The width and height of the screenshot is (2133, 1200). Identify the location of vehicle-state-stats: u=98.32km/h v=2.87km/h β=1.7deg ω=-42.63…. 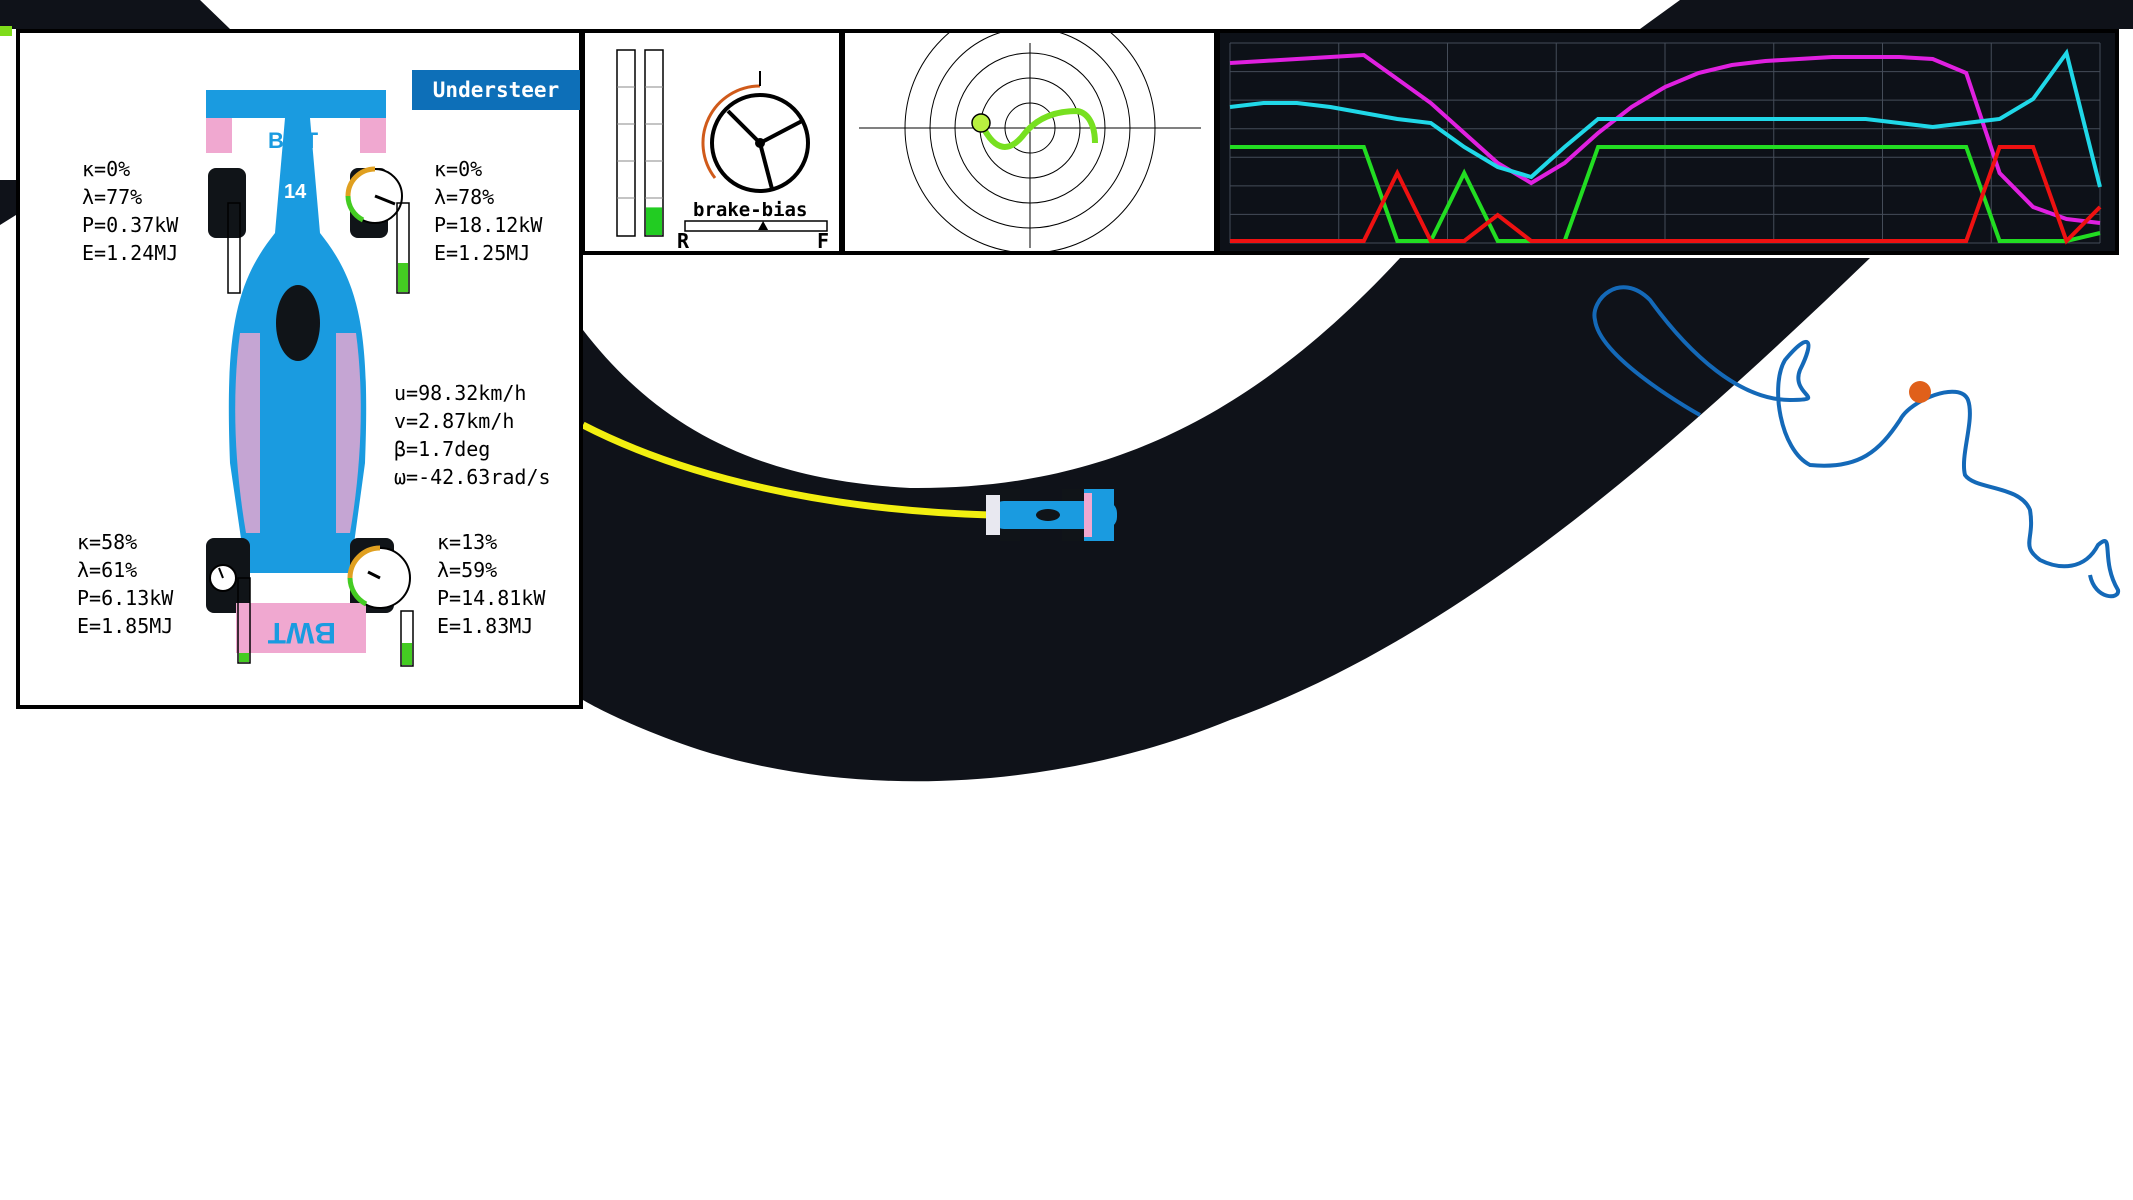
(472, 435).